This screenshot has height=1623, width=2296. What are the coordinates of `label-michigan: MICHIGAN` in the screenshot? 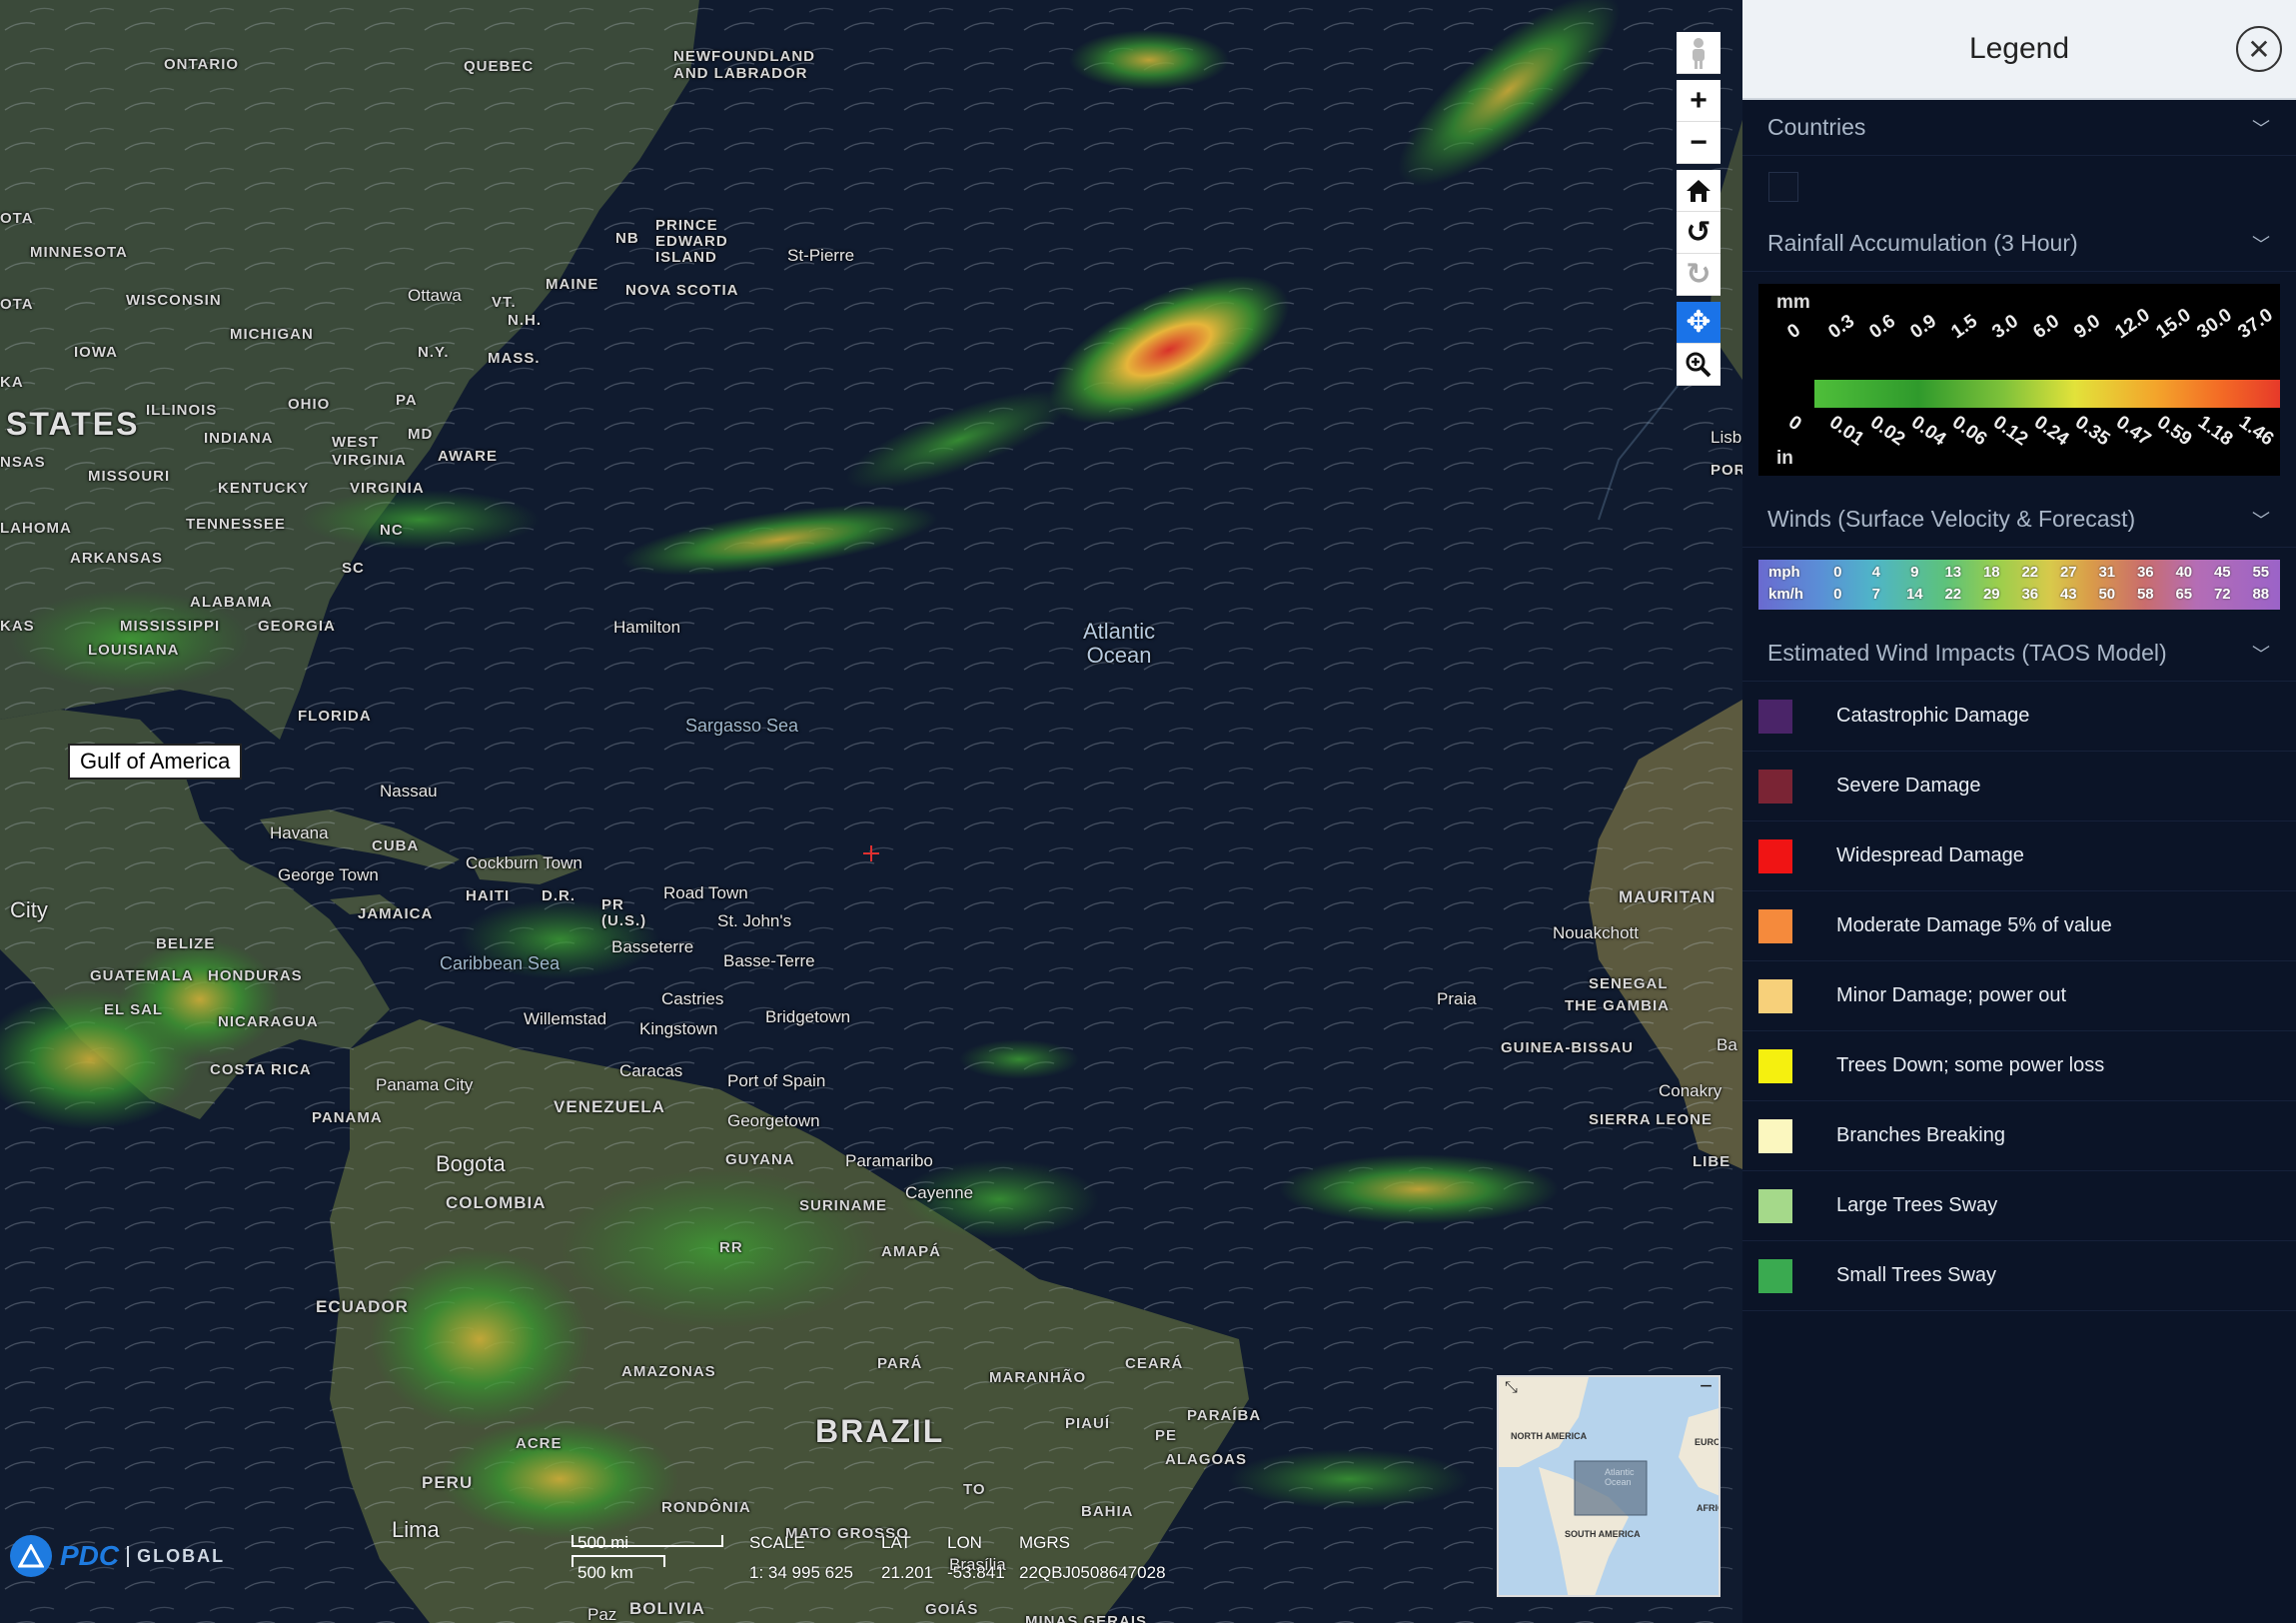 It's located at (272, 334).